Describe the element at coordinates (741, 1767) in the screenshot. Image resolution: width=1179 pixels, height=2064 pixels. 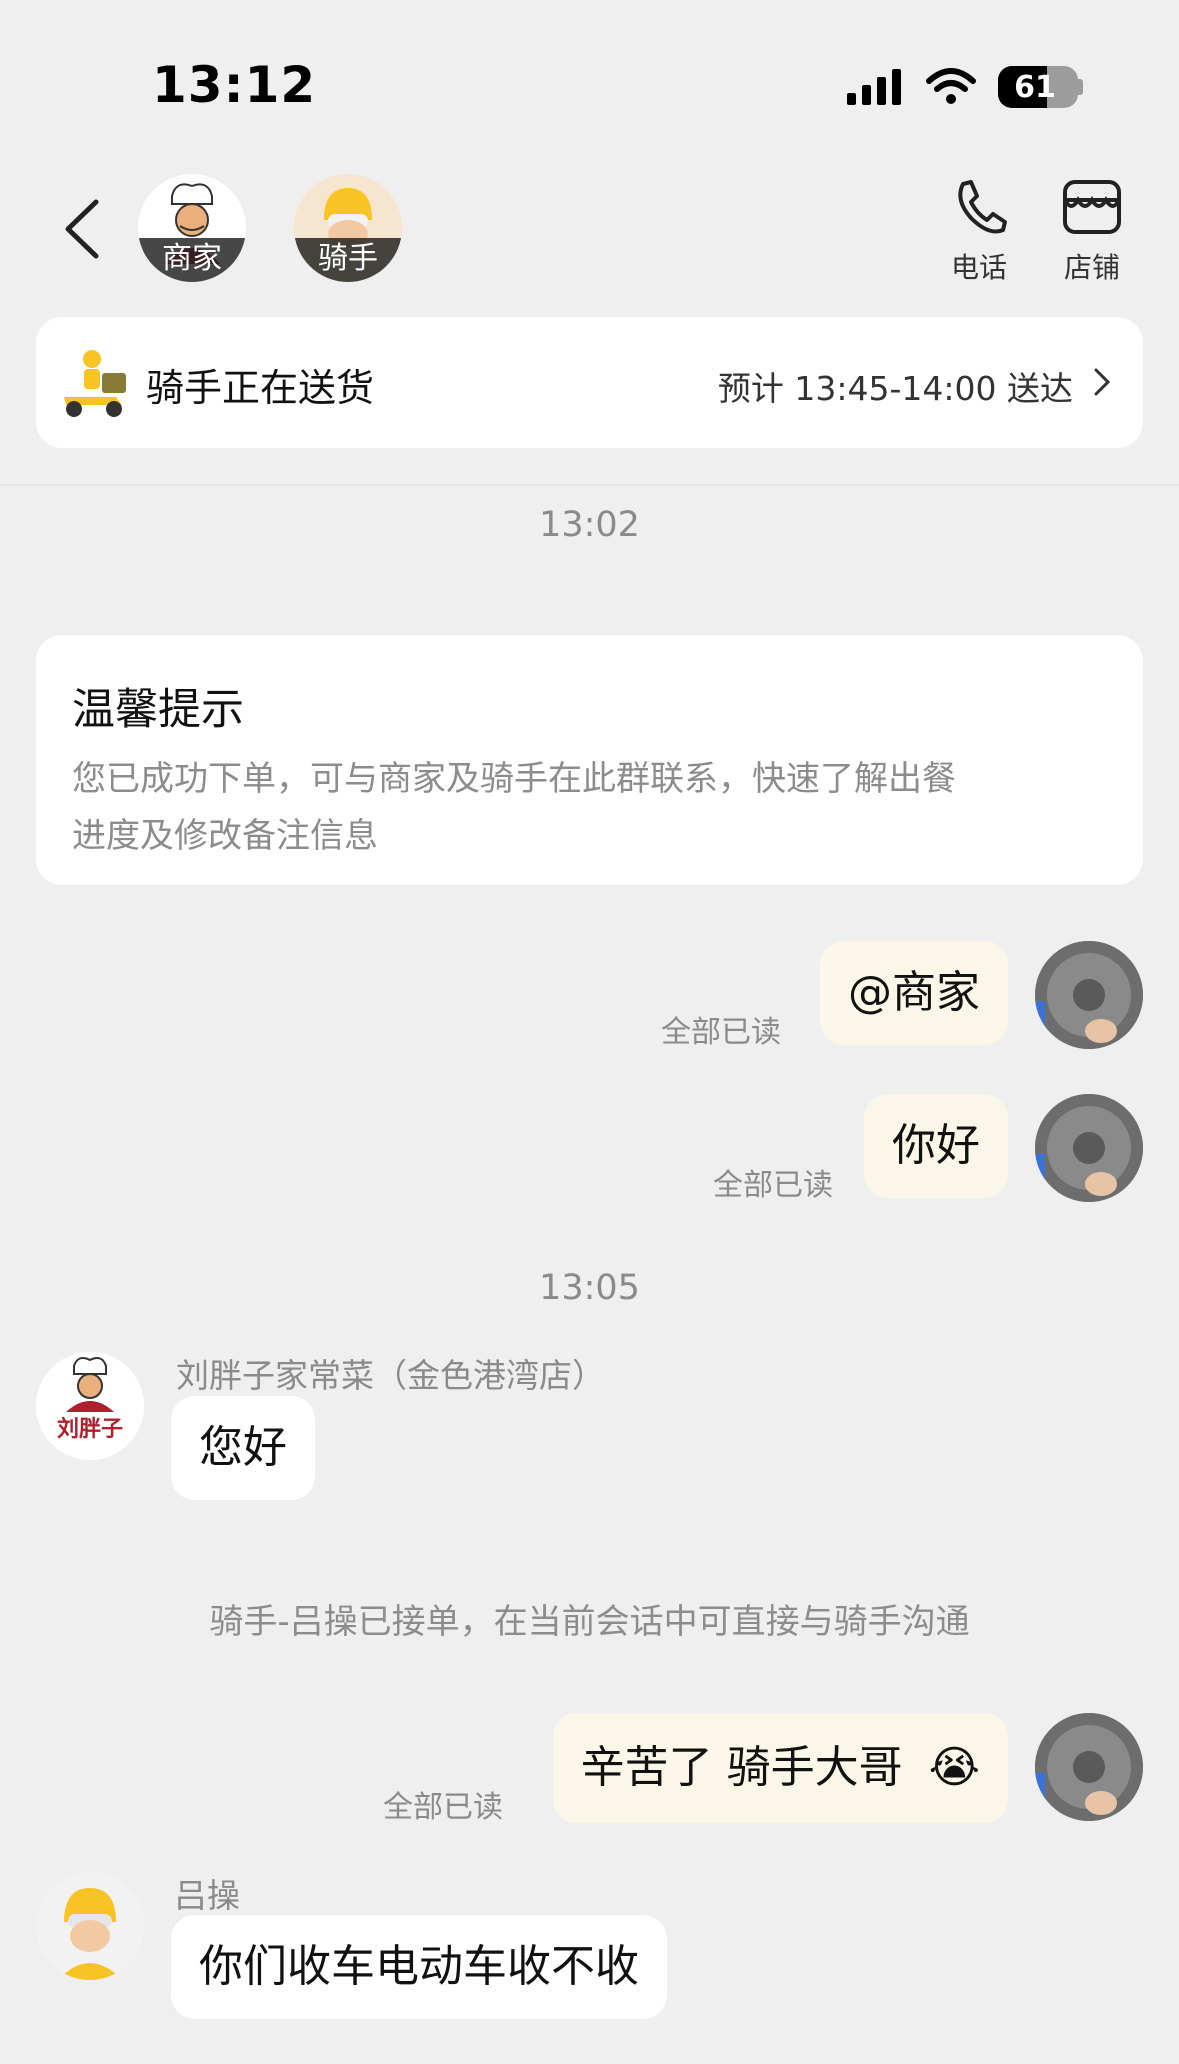
I see `message-text: 辛苦了 骑手大哥` at that location.